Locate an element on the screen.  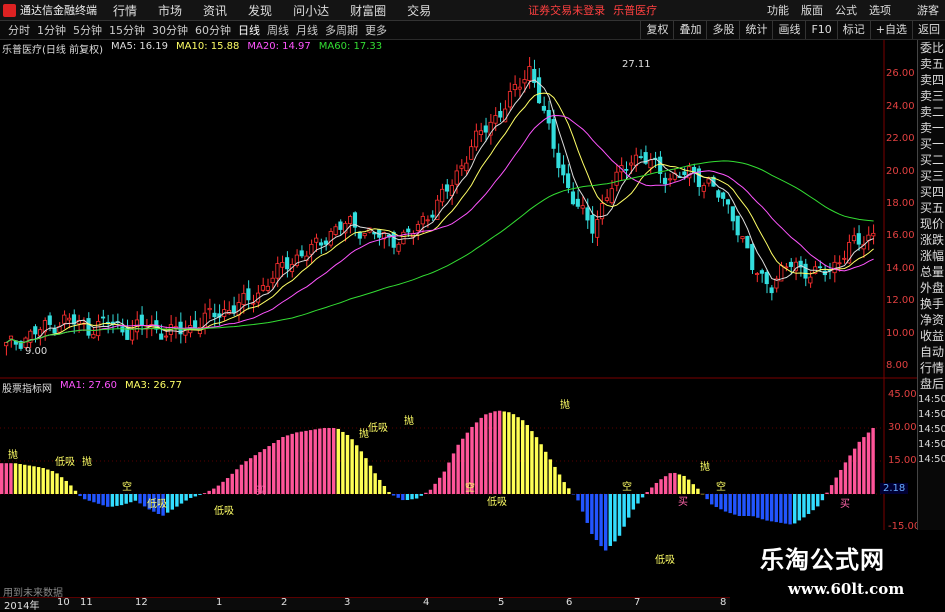
price-tick-label: 14.00 is located at coordinates (900, 268).